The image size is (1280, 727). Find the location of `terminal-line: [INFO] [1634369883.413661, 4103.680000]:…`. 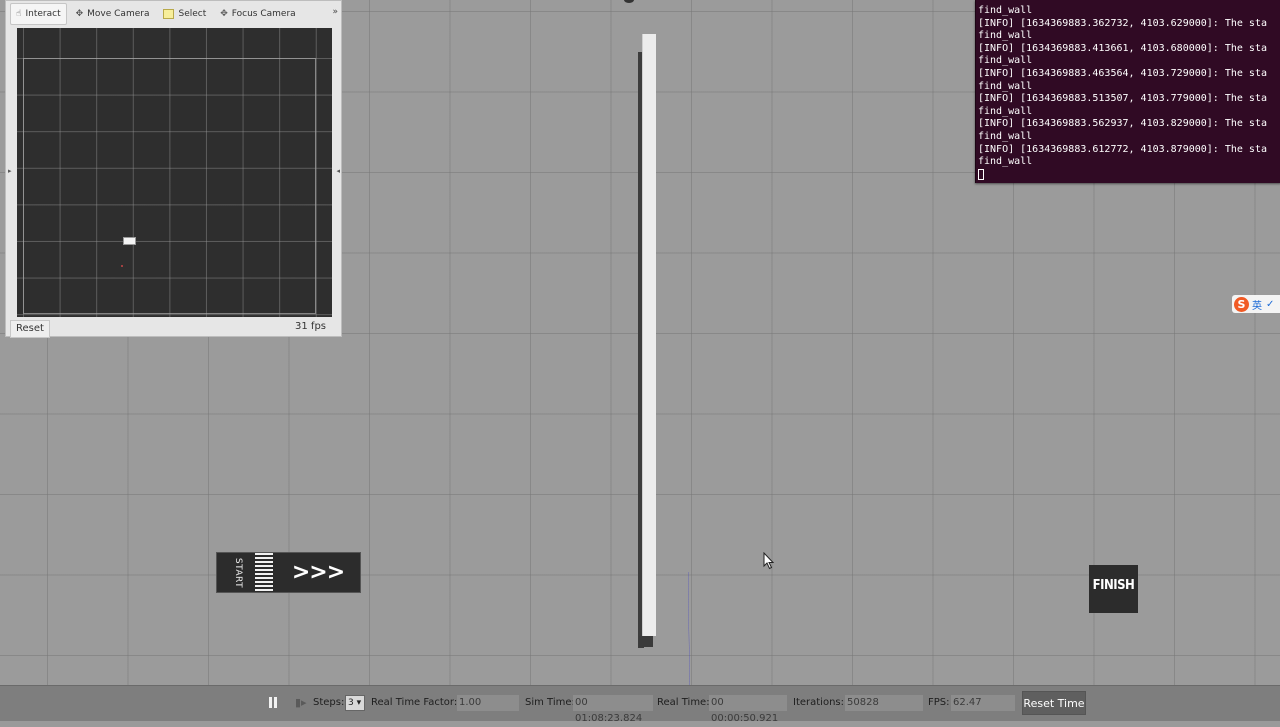

terminal-line: [INFO] [1634369883.413661, 4103.680000]:… is located at coordinates (1122, 48).